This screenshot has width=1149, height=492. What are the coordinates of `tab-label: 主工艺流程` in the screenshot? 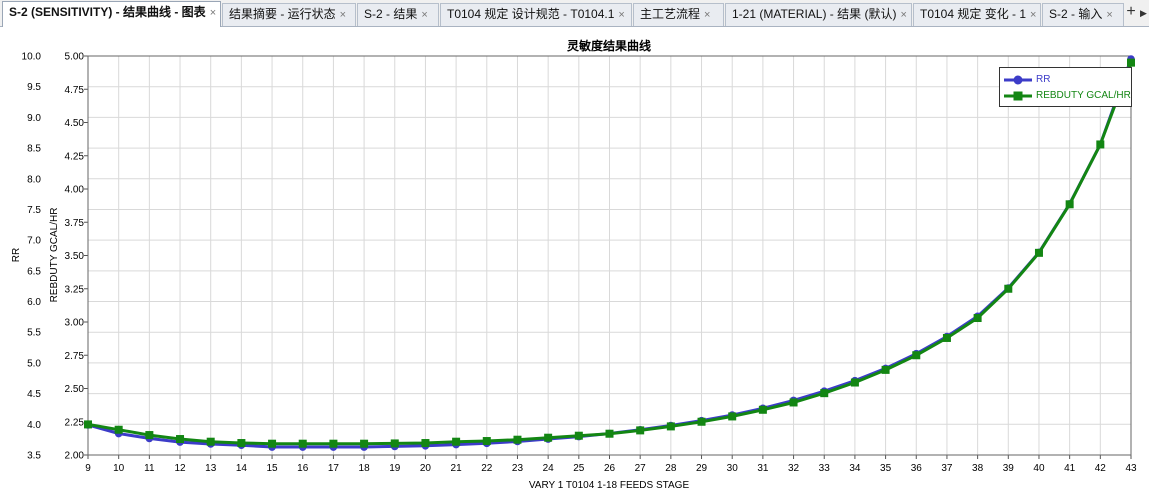 It's located at (670, 14).